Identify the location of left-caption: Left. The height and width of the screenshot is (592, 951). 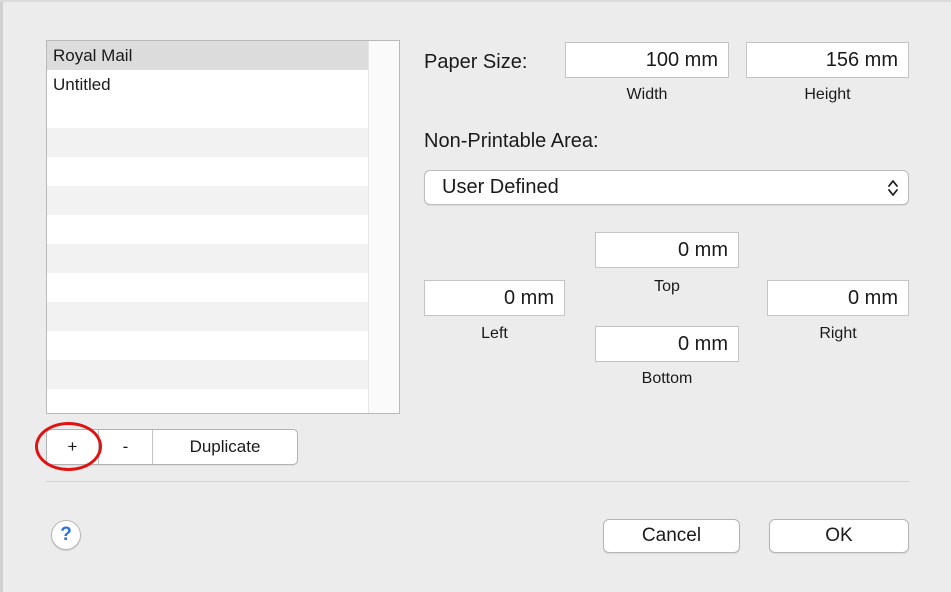
(494, 333).